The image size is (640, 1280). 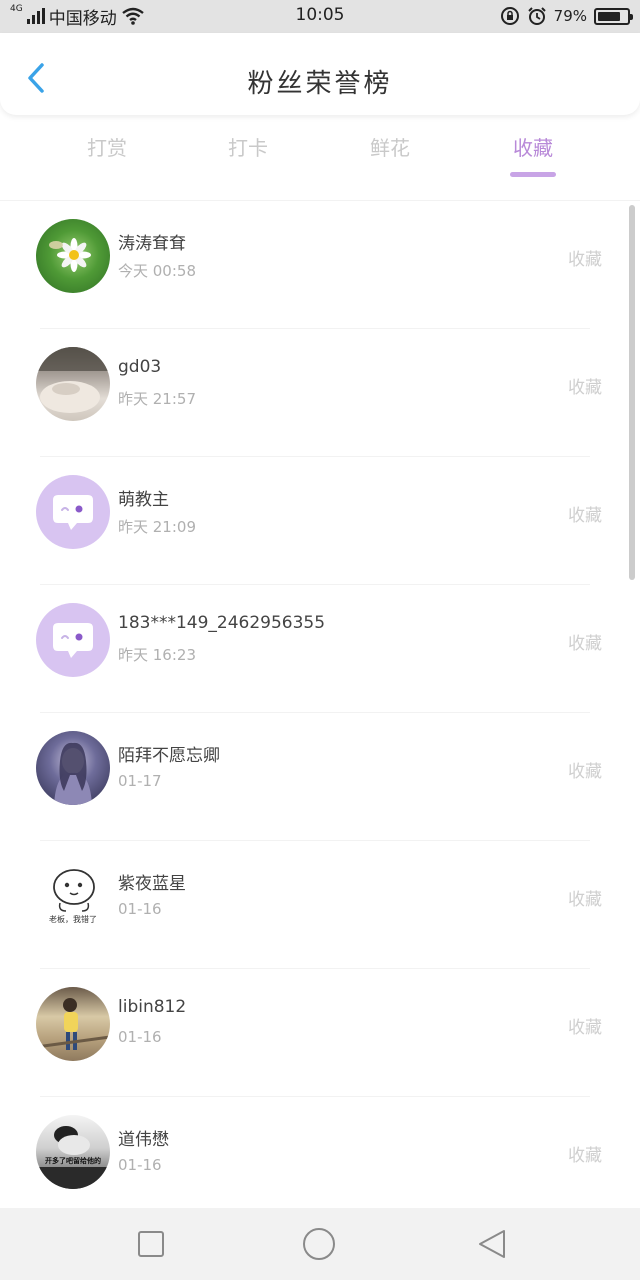 What do you see at coordinates (152, 244) in the screenshot?
I see `fan-name: 涛涛耷耷` at bounding box center [152, 244].